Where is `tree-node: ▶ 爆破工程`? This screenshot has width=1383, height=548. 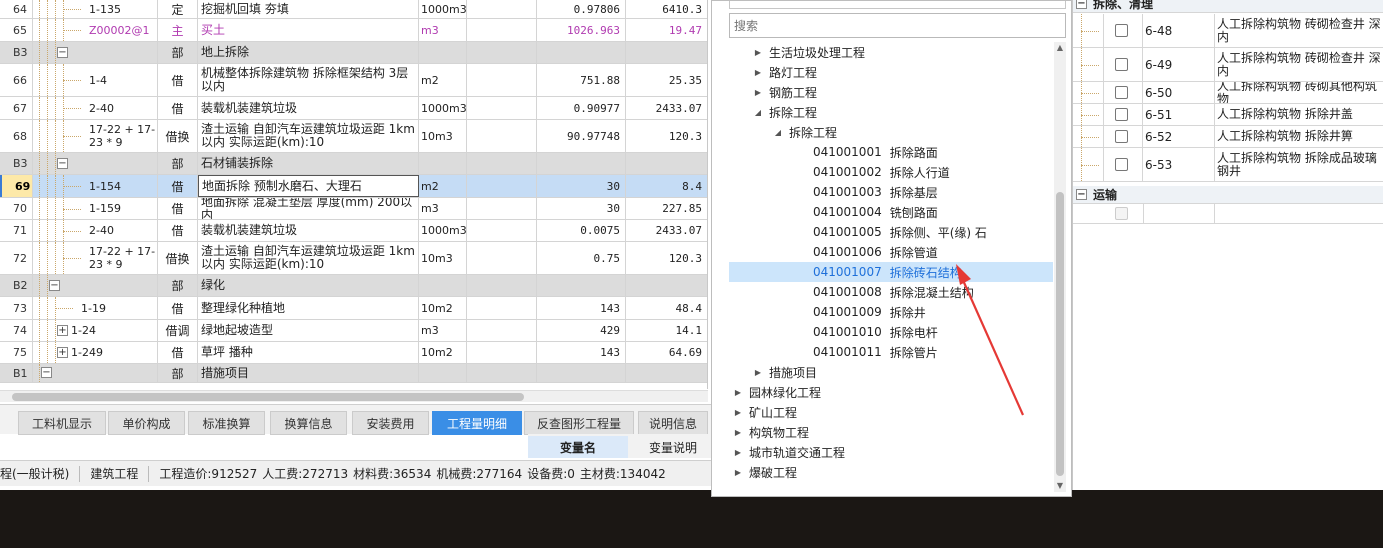
tree-node: ▶ 爆破工程 is located at coordinates (891, 472).